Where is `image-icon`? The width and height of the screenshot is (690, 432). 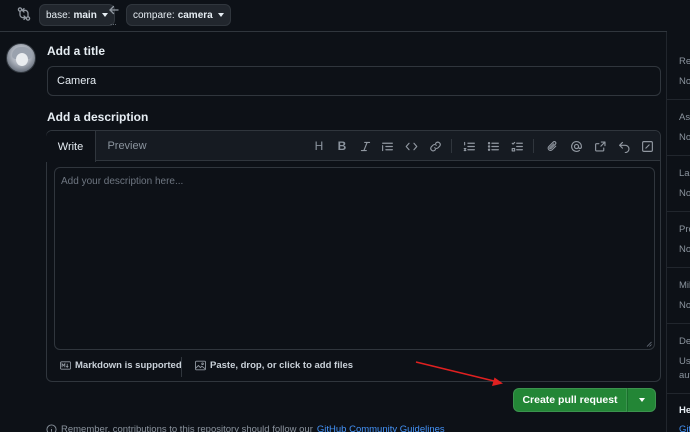 image-icon is located at coordinates (200, 365).